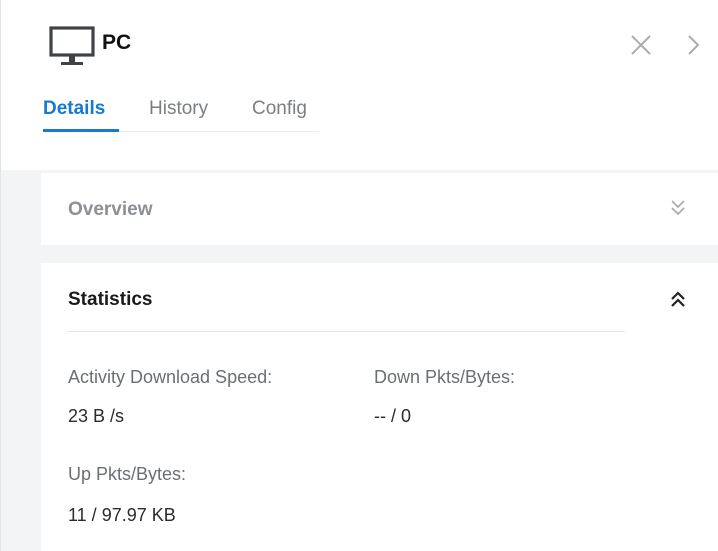 The width and height of the screenshot is (718, 551). I want to click on down-pkts-bytes-value: -- / 0, so click(393, 416).